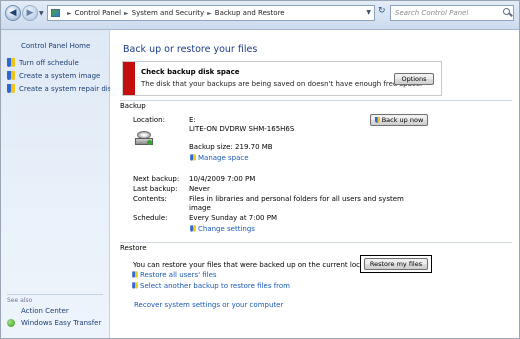 The height and width of the screenshot is (339, 520). What do you see at coordinates (192, 120) in the screenshot?
I see `location-drive: E:` at bounding box center [192, 120].